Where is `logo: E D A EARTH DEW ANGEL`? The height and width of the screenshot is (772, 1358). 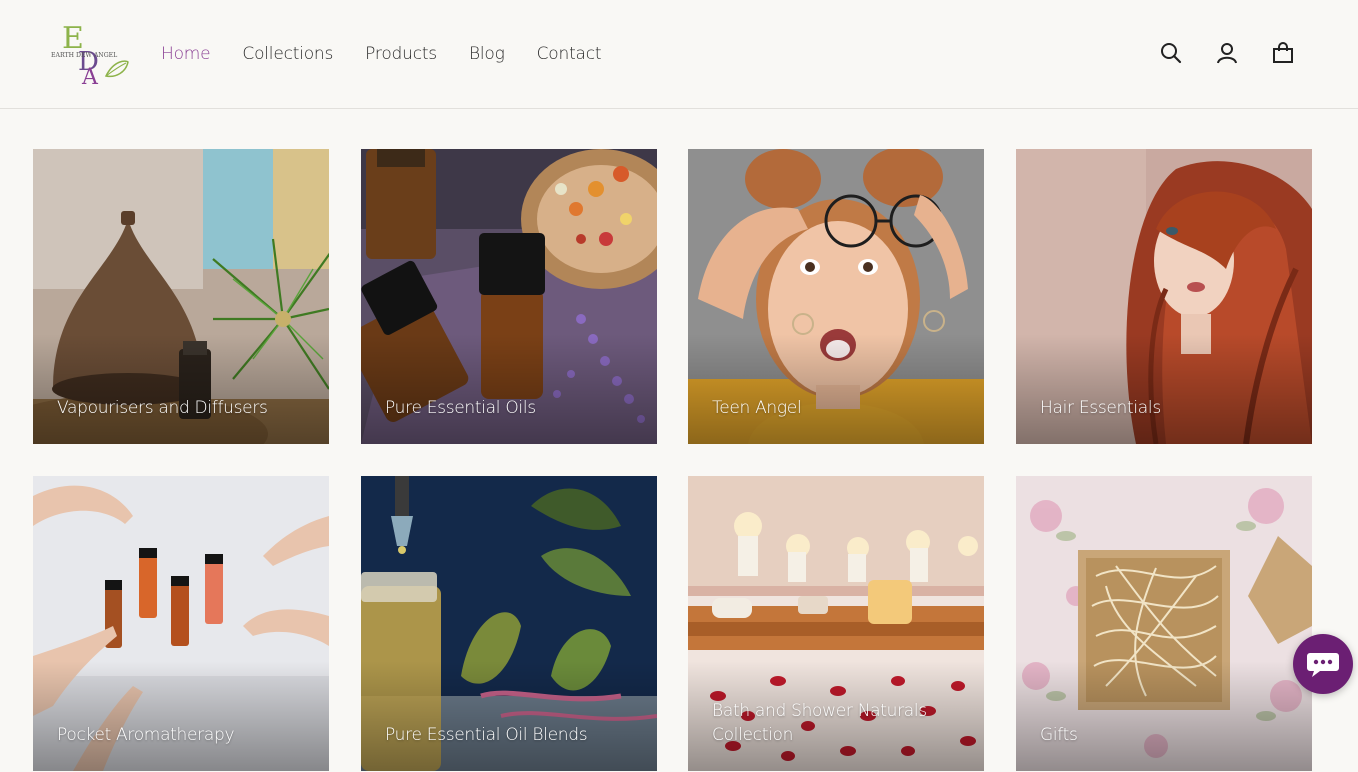
logo: E D A EARTH DEW ANGEL is located at coordinates (90, 55).